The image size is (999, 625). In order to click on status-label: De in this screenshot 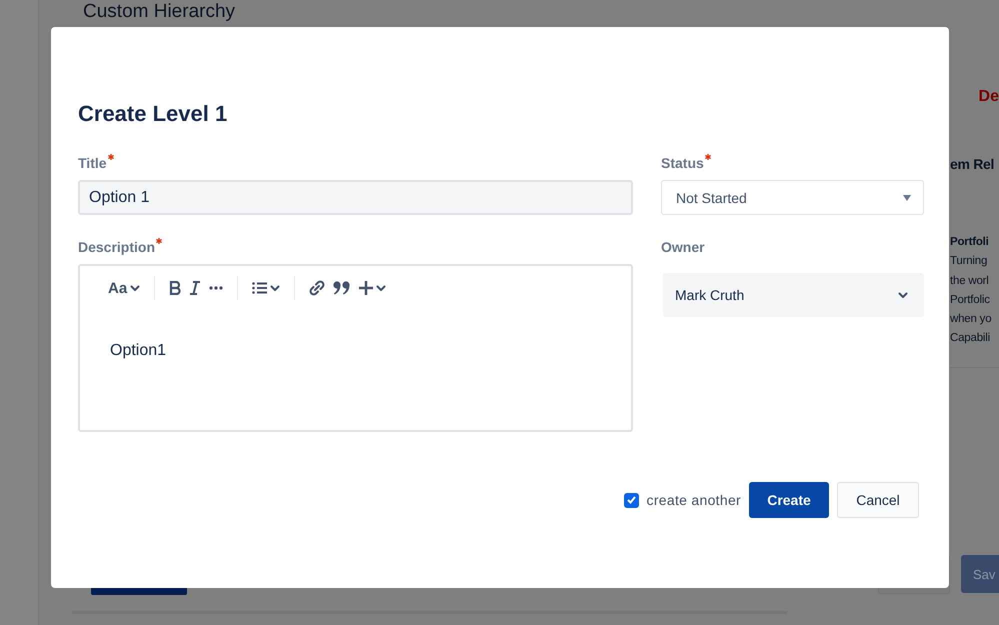, I will do `click(988, 97)`.